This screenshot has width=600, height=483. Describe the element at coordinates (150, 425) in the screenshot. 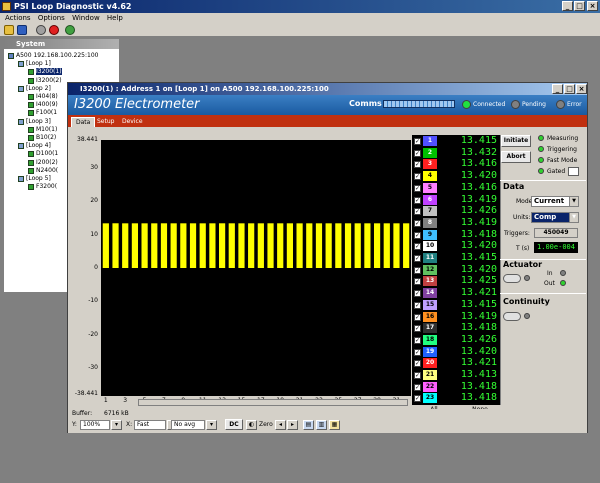

I see `x-scale-select: Fast` at that location.